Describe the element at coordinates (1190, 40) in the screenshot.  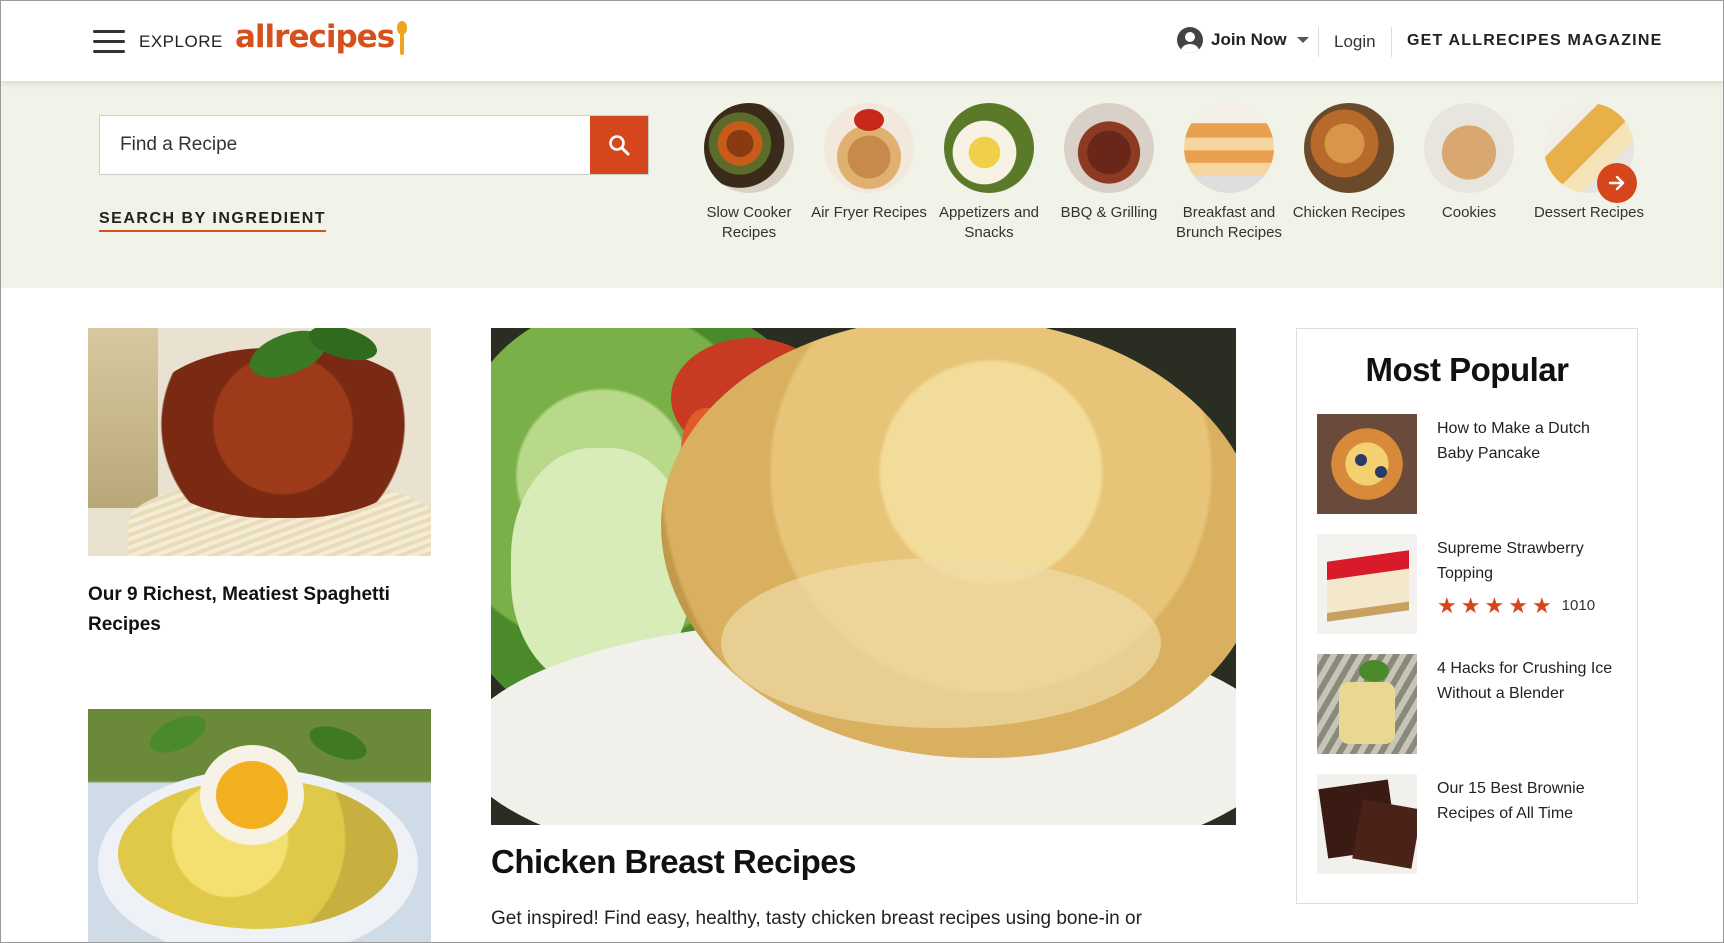
I see `user-icon` at that location.